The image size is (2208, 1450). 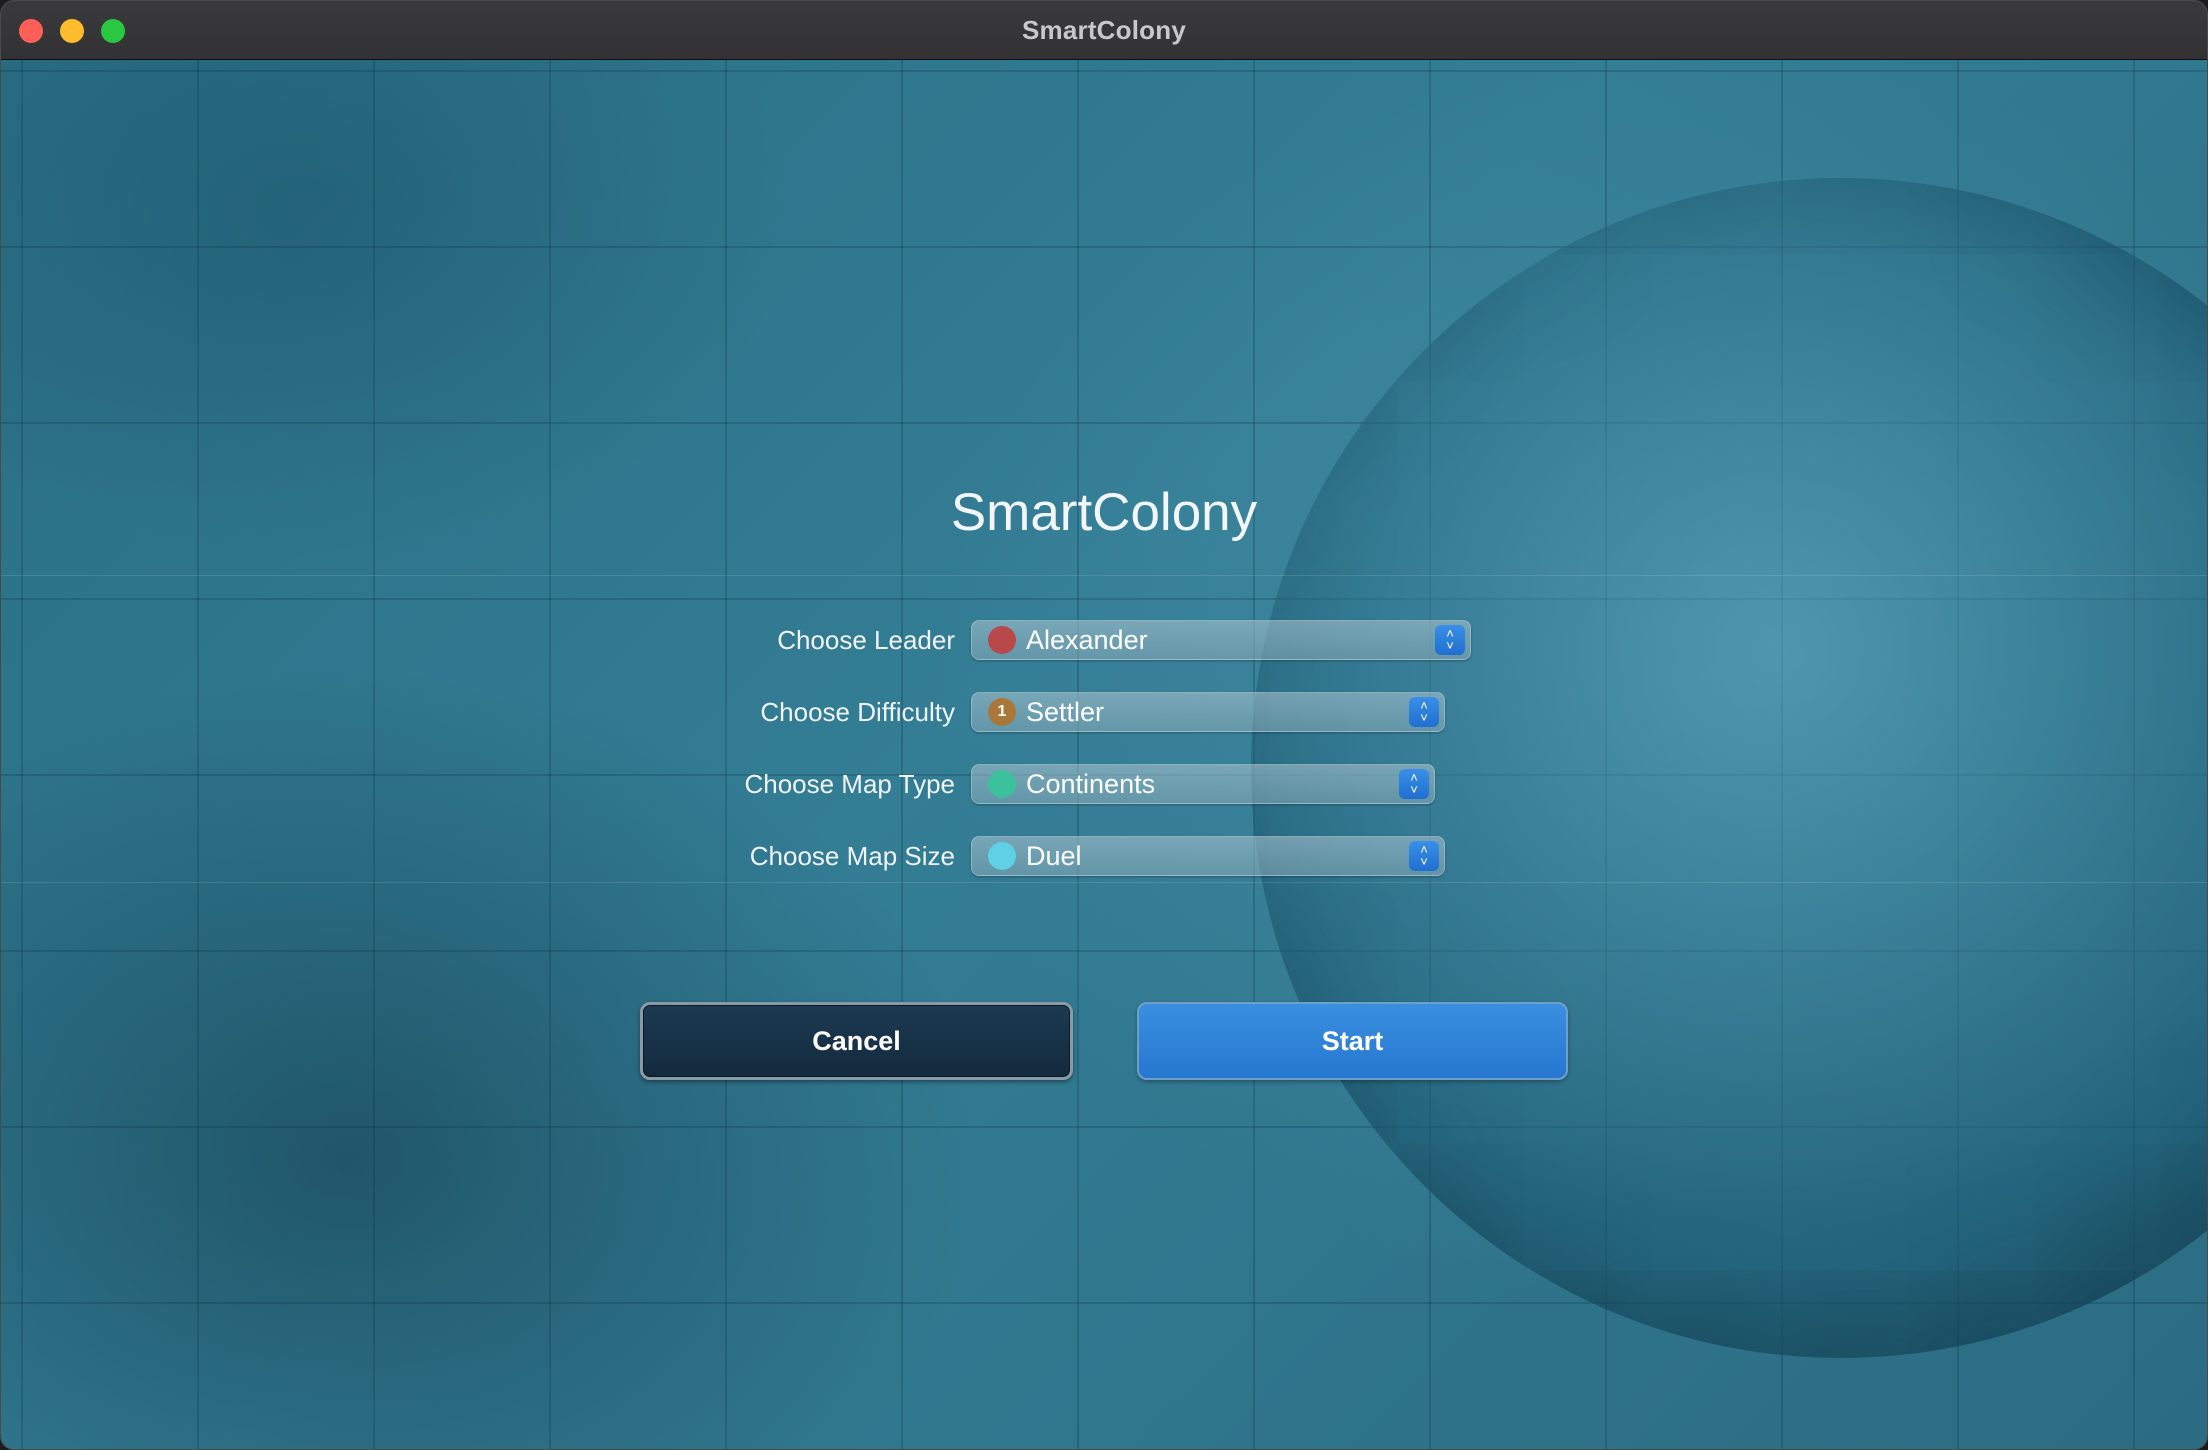 What do you see at coordinates (1065, 711) in the screenshot?
I see `difficulty-select-value: Settler` at bounding box center [1065, 711].